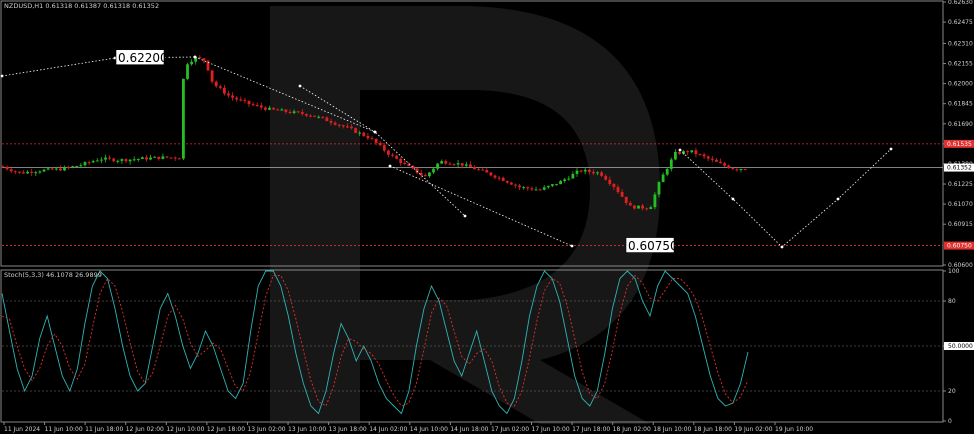 The image size is (974, 434). Describe the element at coordinates (185, 429) in the screenshot. I see `x-tick-label: 12 Jun 10:00` at that location.